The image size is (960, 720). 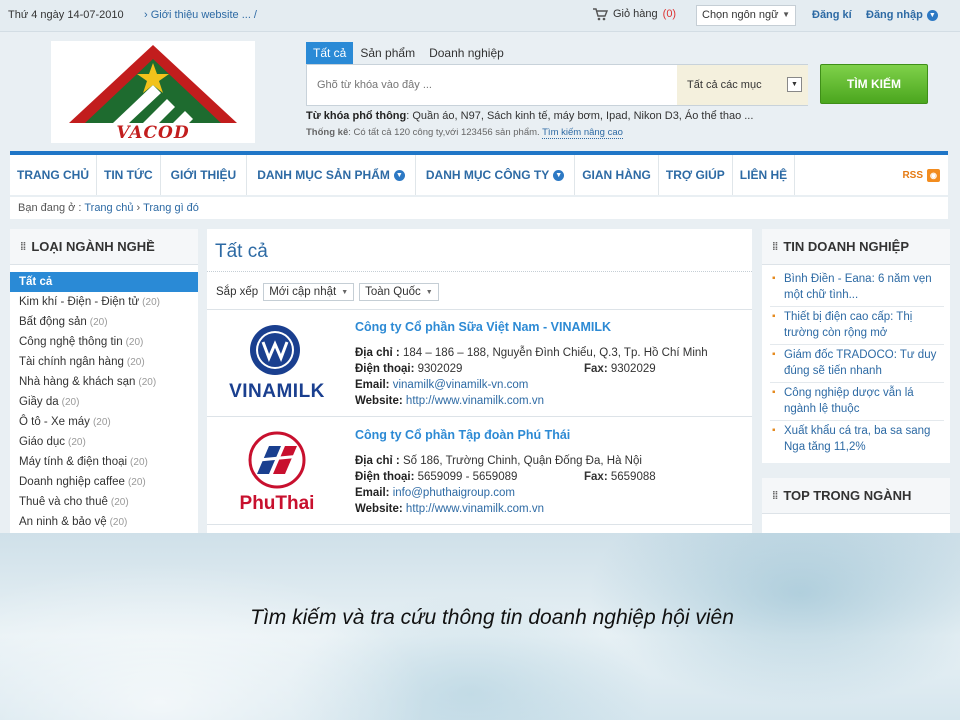 I want to click on breadcrumb-label: Bạn đang ở :, so click(x=50, y=208).